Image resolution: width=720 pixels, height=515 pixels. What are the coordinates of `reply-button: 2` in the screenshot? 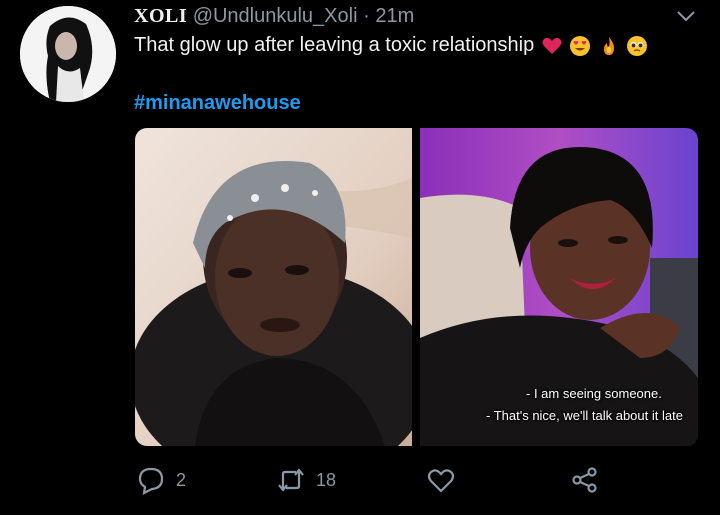 It's located at (161, 480).